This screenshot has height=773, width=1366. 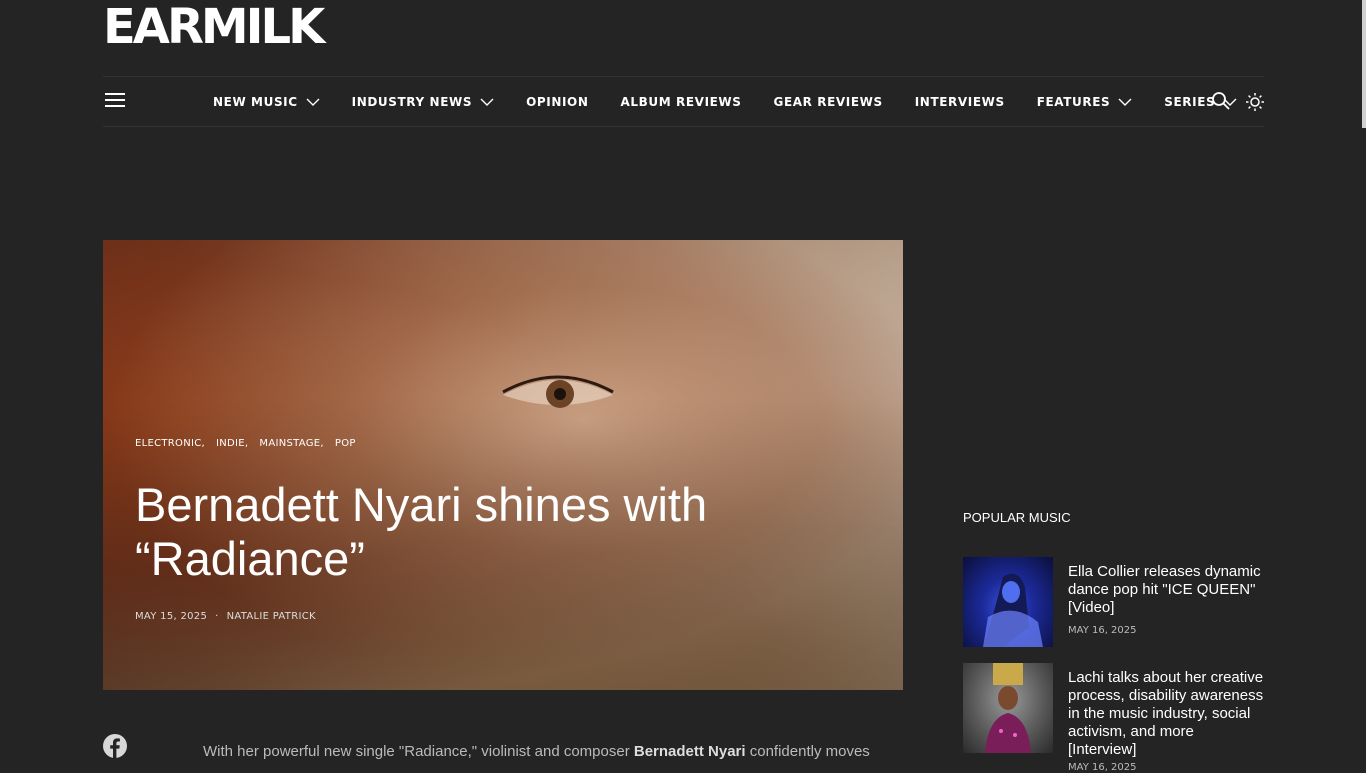 I want to click on nav-item-label: GEAR REVIEWS, so click(x=828, y=101).